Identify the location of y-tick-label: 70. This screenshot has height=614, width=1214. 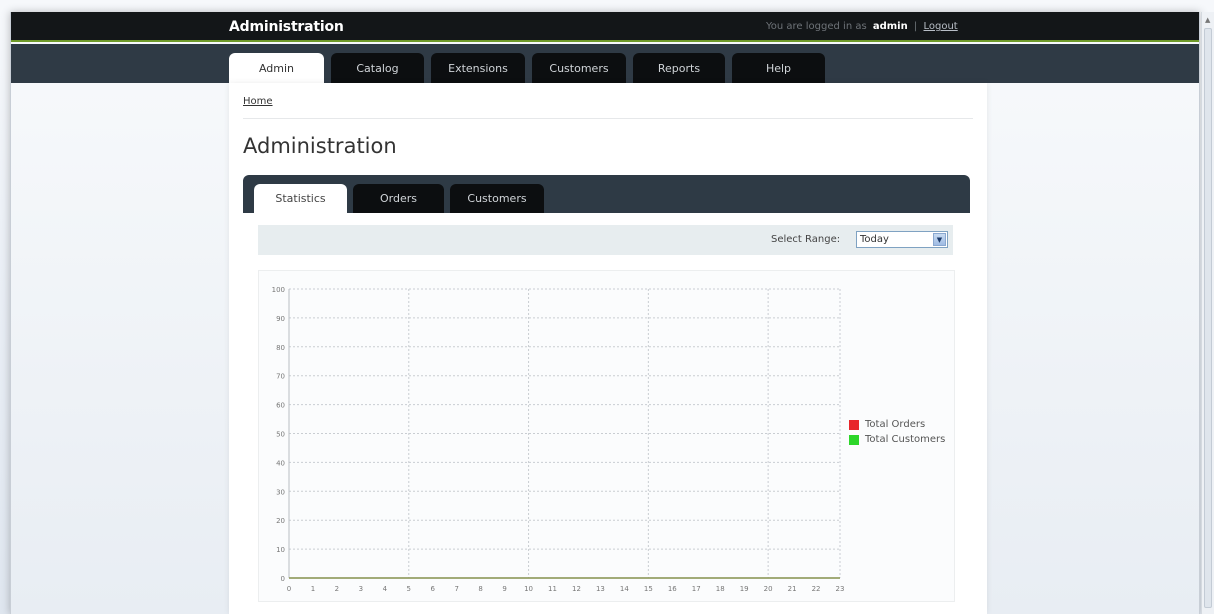
(280, 377).